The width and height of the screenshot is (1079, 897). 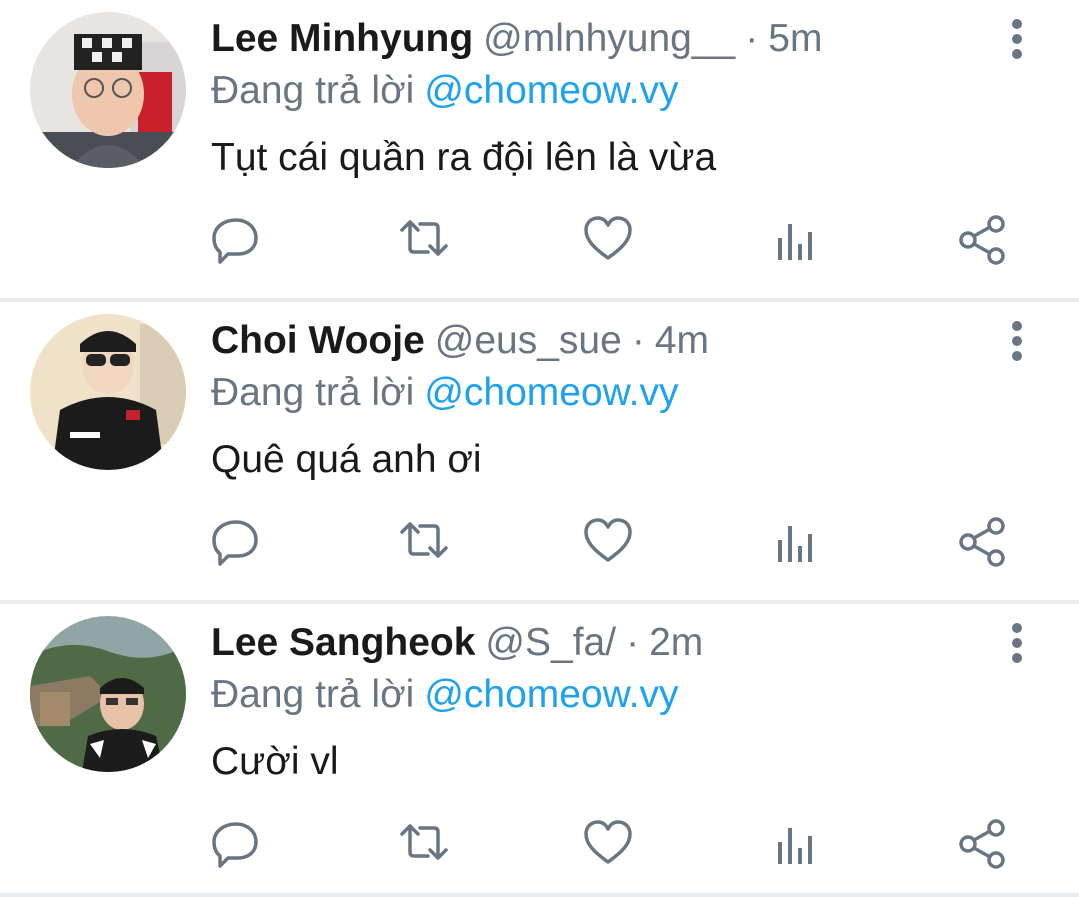 What do you see at coordinates (609, 38) in the screenshot?
I see `user-handle: @mlnhyung__` at bounding box center [609, 38].